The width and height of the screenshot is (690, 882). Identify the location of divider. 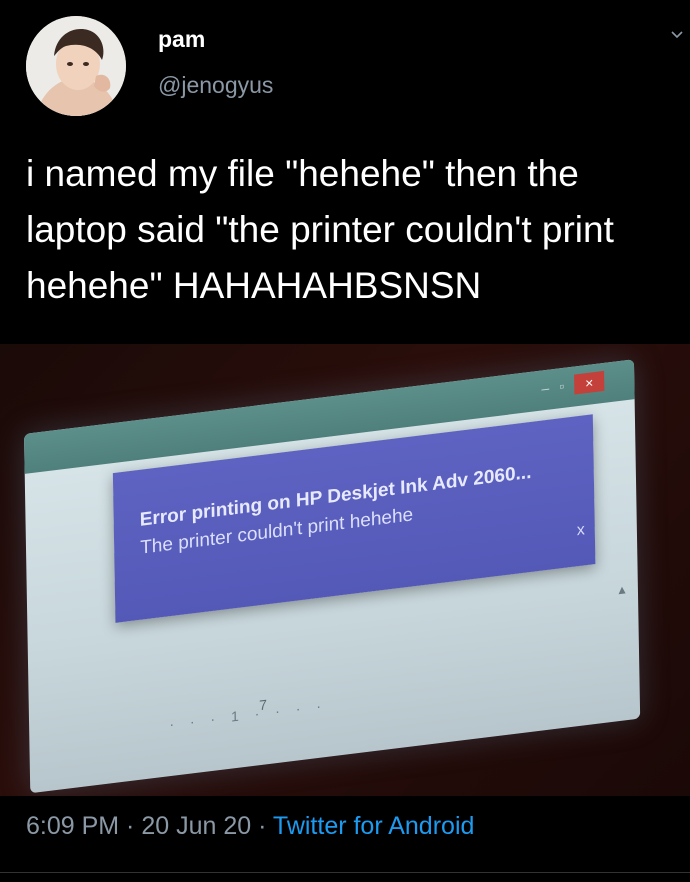
(345, 872).